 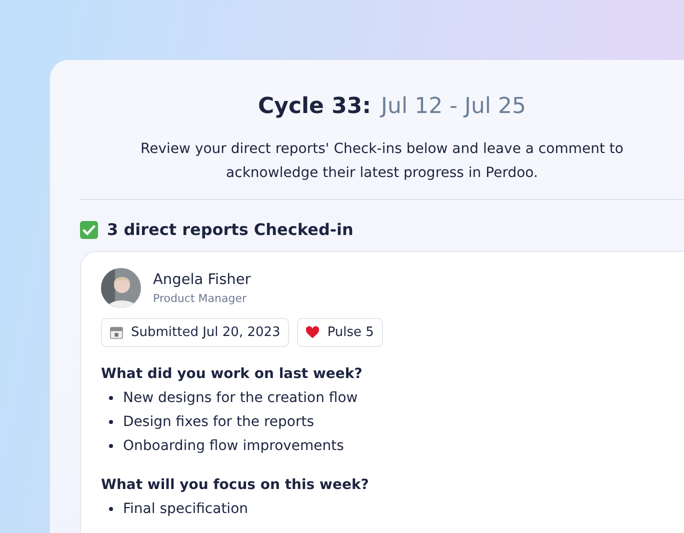 What do you see at coordinates (315, 106) in the screenshot?
I see `cycle-title: Cycle 33:` at bounding box center [315, 106].